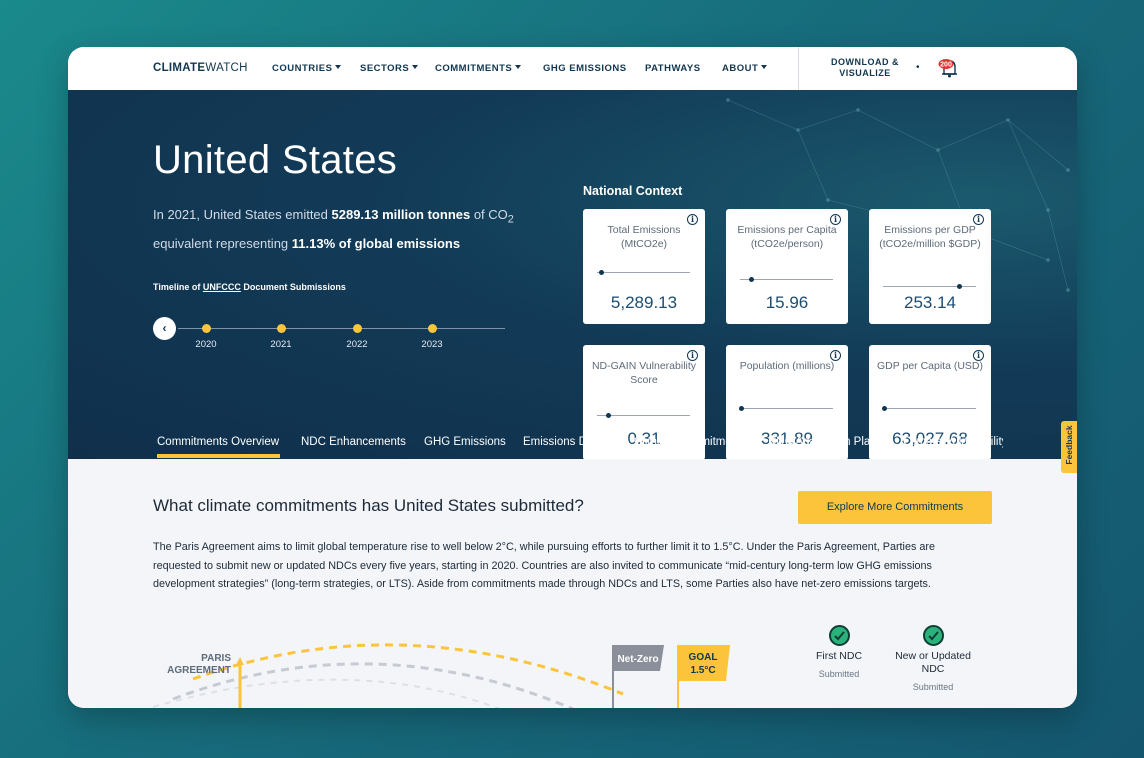  I want to click on status-label-line: First NDC, so click(839, 656).